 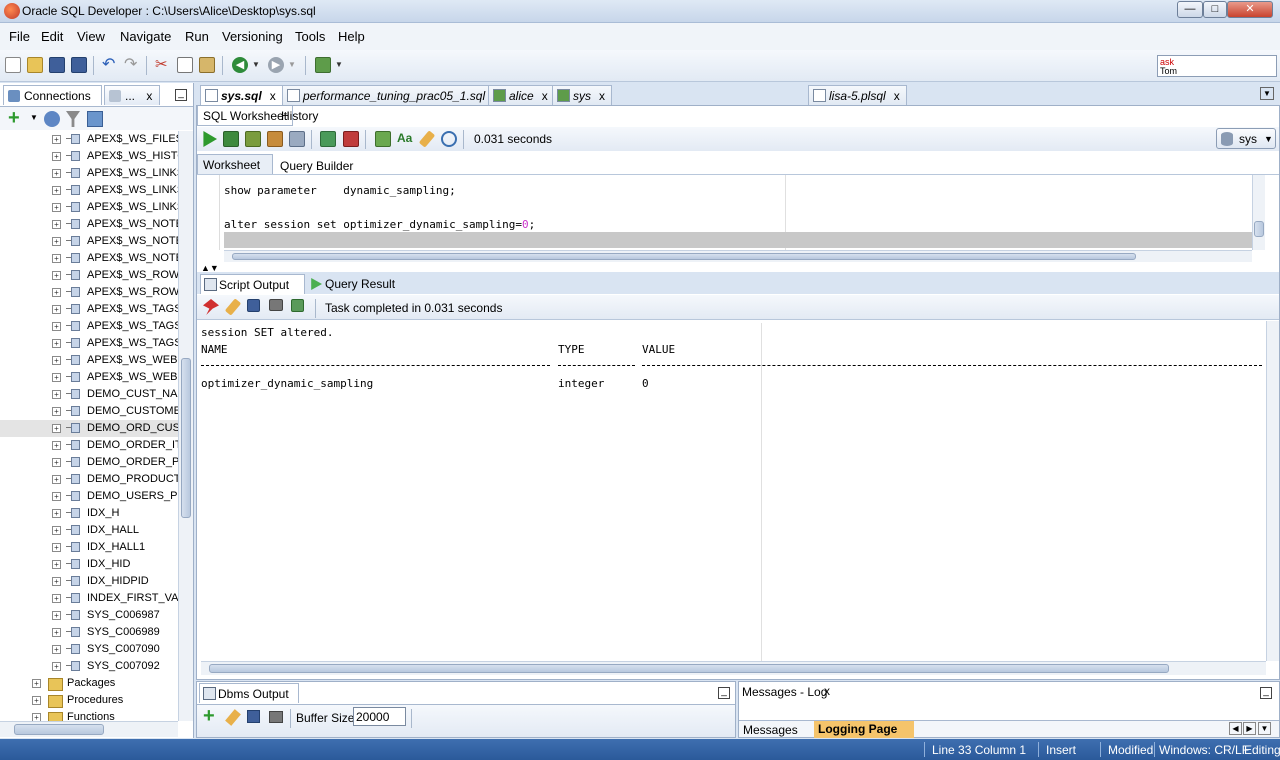 I want to click on editor-tab-0: sys.sql x, so click(x=241, y=95).